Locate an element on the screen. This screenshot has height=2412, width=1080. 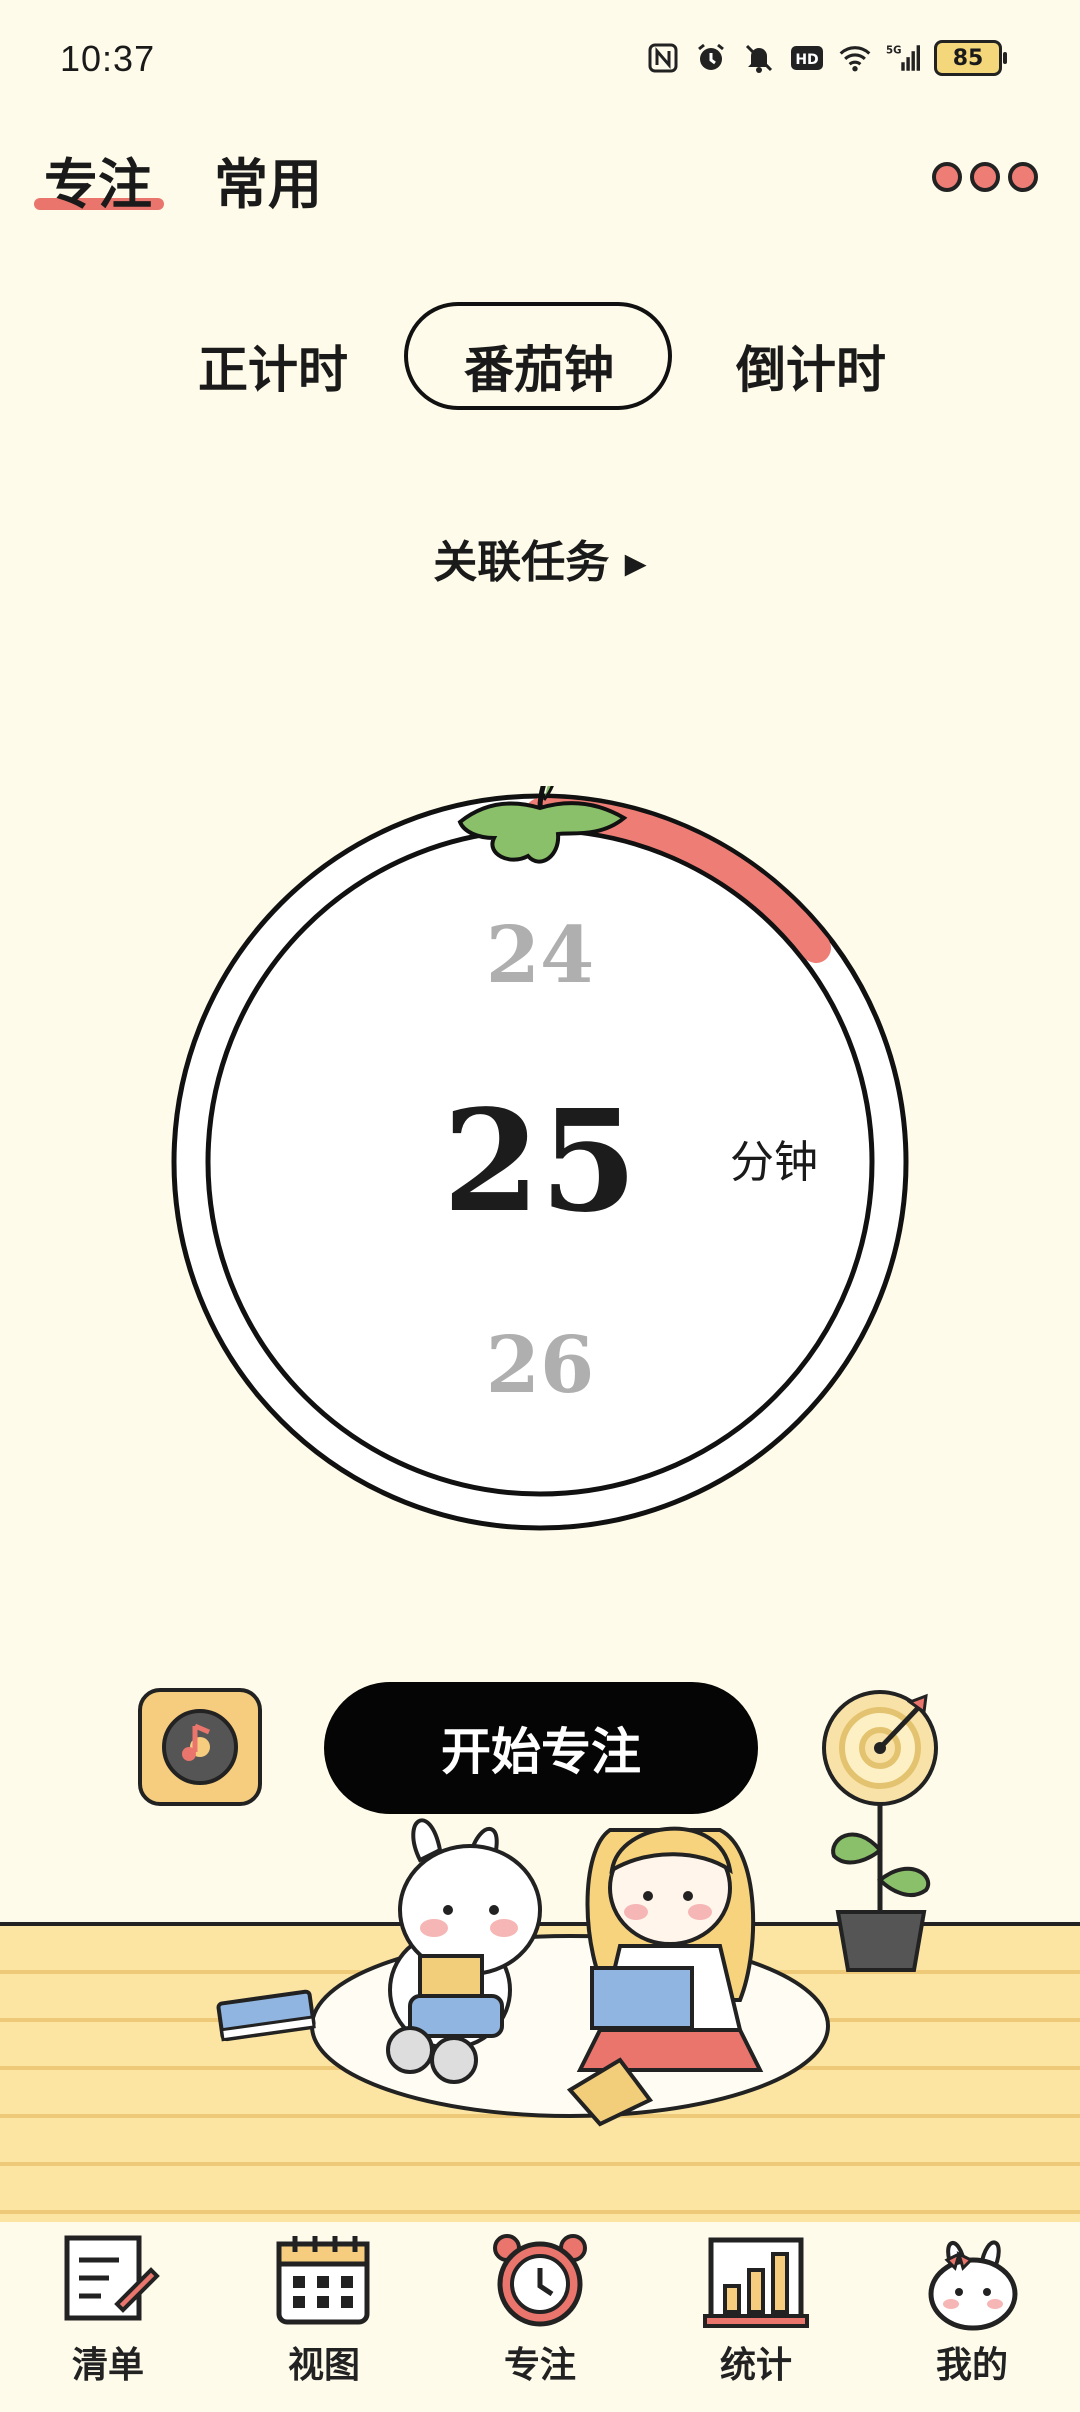
5g-signal-icon: 5G is located at coordinates (903, 58).